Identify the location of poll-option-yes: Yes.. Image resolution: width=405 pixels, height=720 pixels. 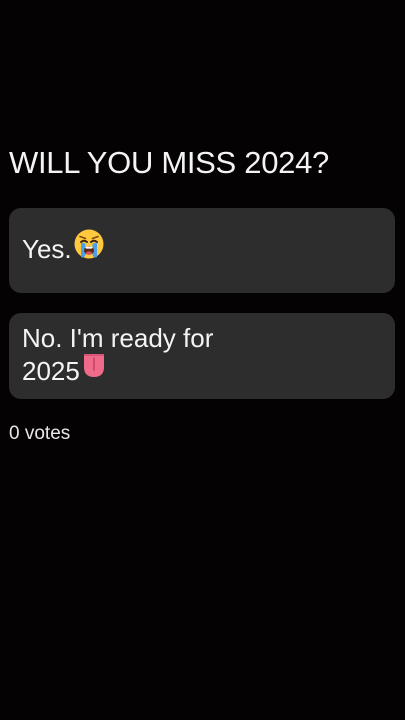
(202, 250).